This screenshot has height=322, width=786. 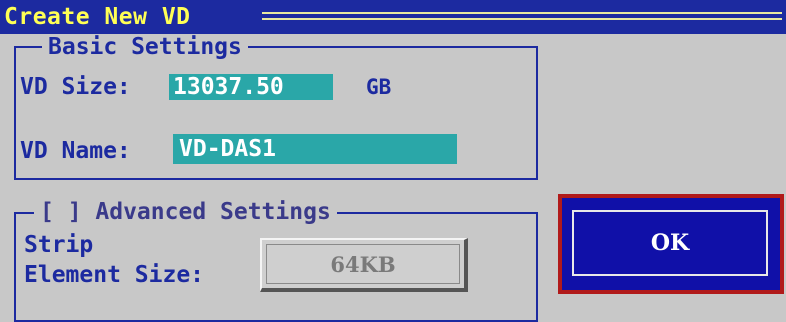 What do you see at coordinates (379, 87) in the screenshot?
I see `vd-size-unit: GB` at bounding box center [379, 87].